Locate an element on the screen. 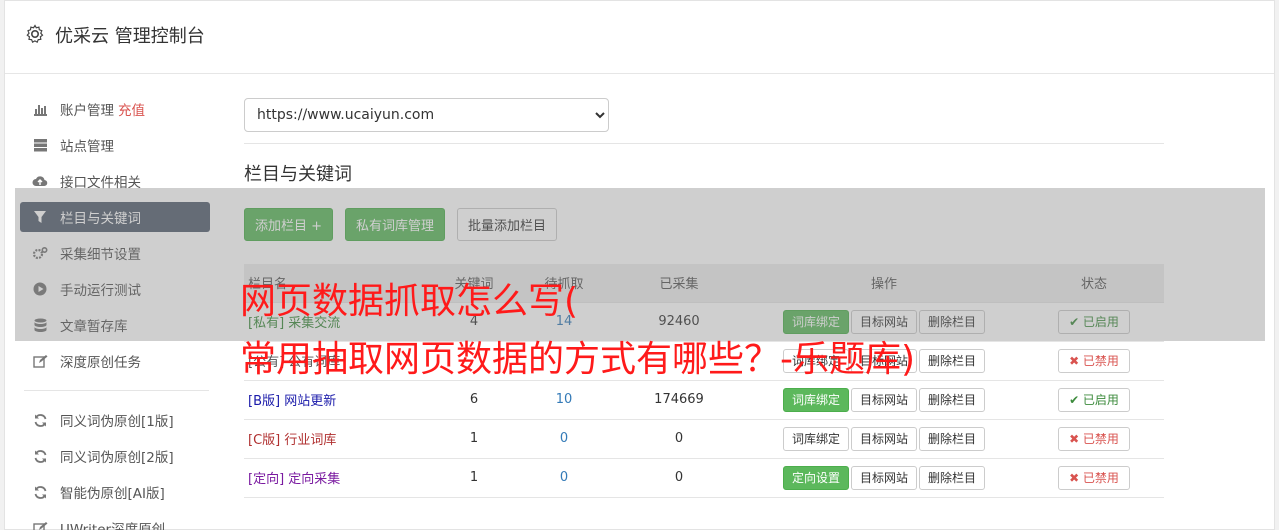  sidebar-item-synonym-v2: 同义词伪原创[2版] is located at coordinates (115, 456).